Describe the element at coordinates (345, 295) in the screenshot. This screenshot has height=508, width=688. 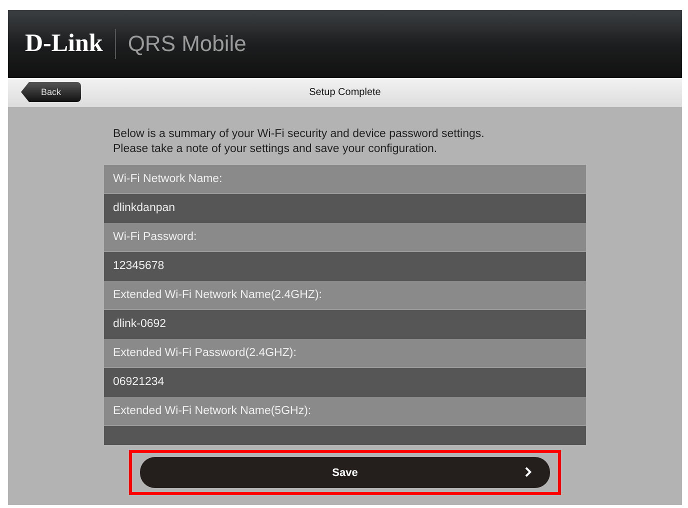
I see `setting-label: Extended Wi-Fi Network Name(2.4GHZ):` at that location.